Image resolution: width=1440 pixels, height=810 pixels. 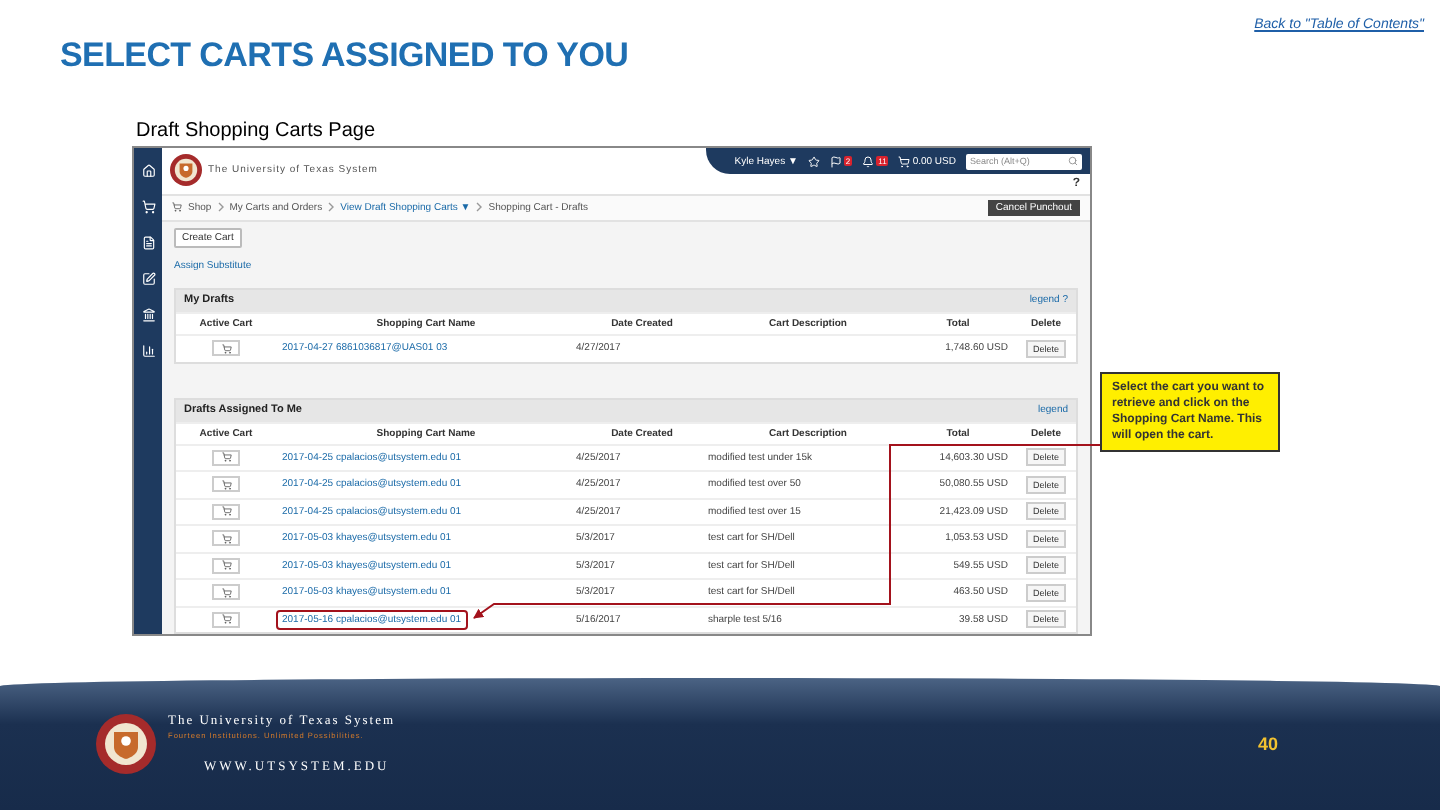 What do you see at coordinates (868, 161) in the screenshot?
I see `bell-icon` at bounding box center [868, 161].